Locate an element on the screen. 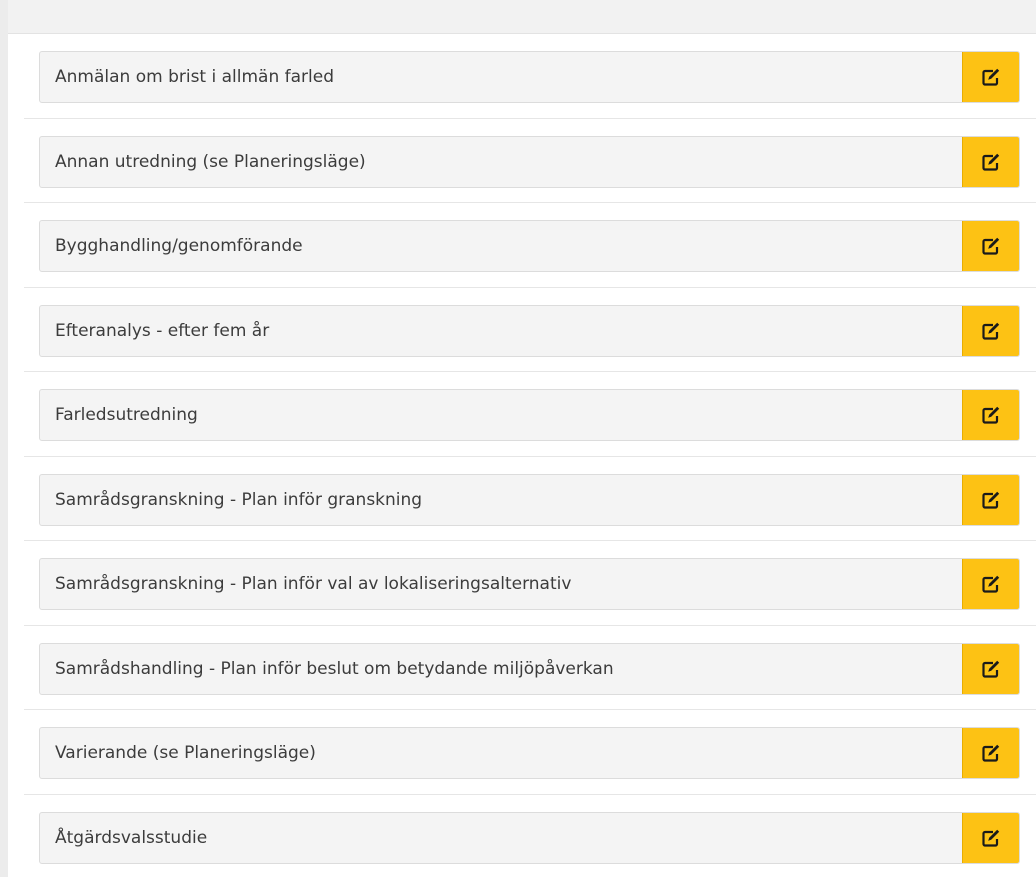 This screenshot has height=879, width=1036. list-row: Åtgärdsvalsstudie is located at coordinates (530, 837).